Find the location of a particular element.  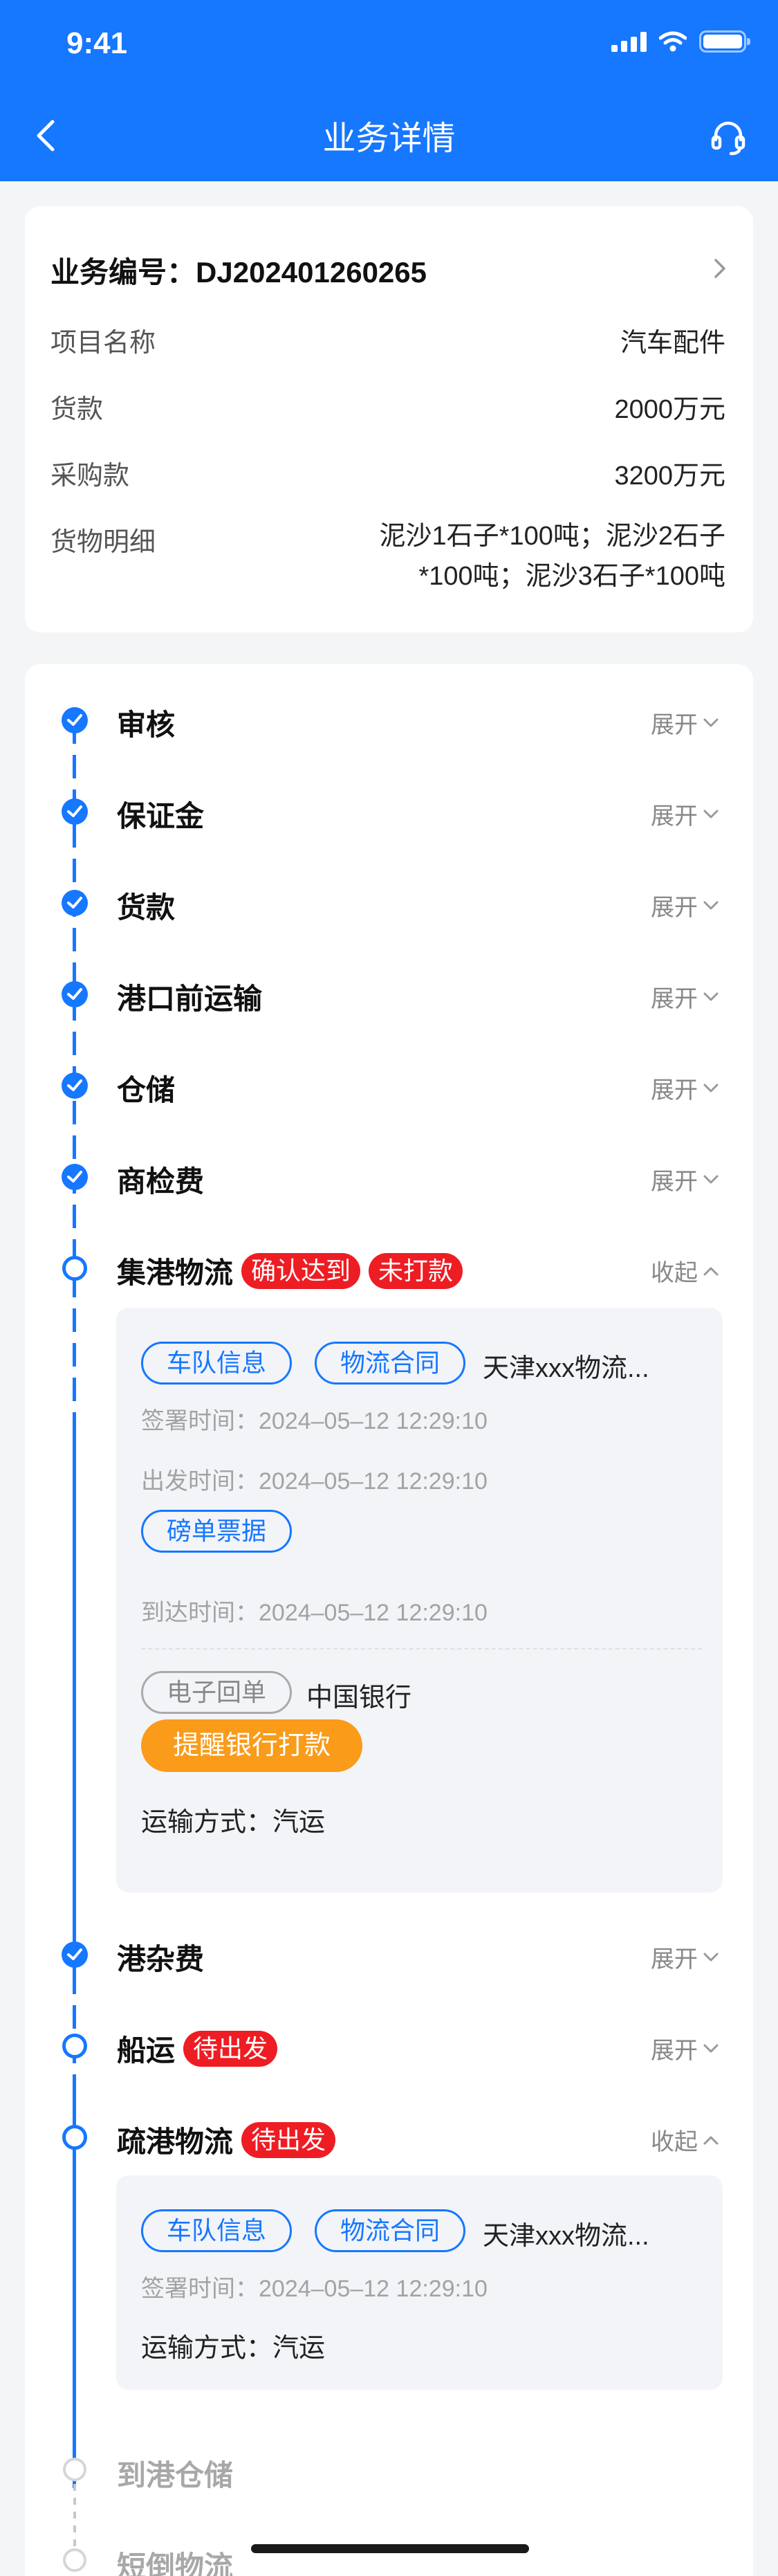

step-title-port-collection-logistics: 集港物流 确认达到 未打款 is located at coordinates (290, 1271).